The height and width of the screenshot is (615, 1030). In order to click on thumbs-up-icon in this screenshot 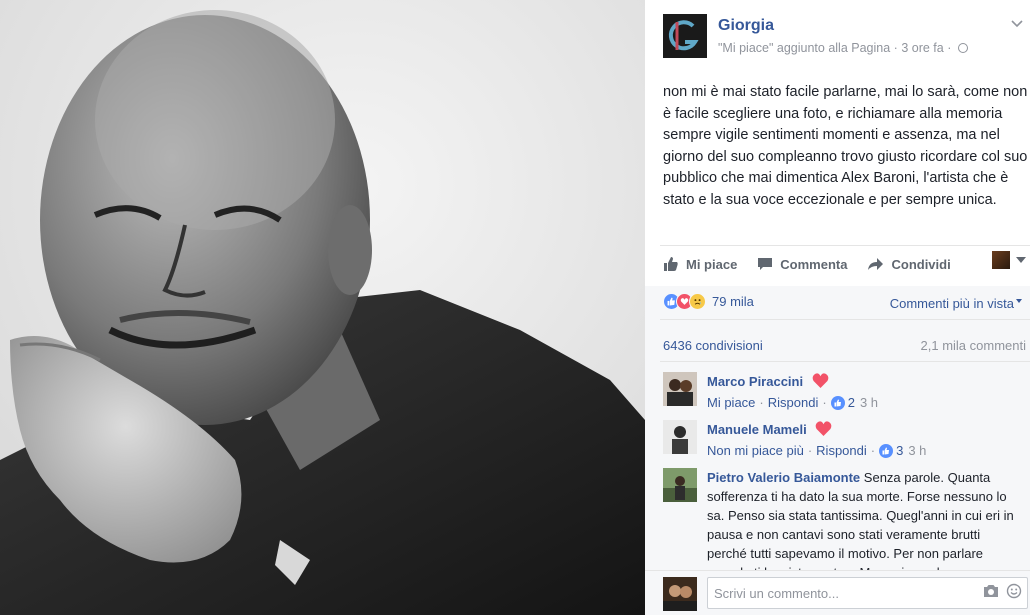, I will do `click(671, 264)`.